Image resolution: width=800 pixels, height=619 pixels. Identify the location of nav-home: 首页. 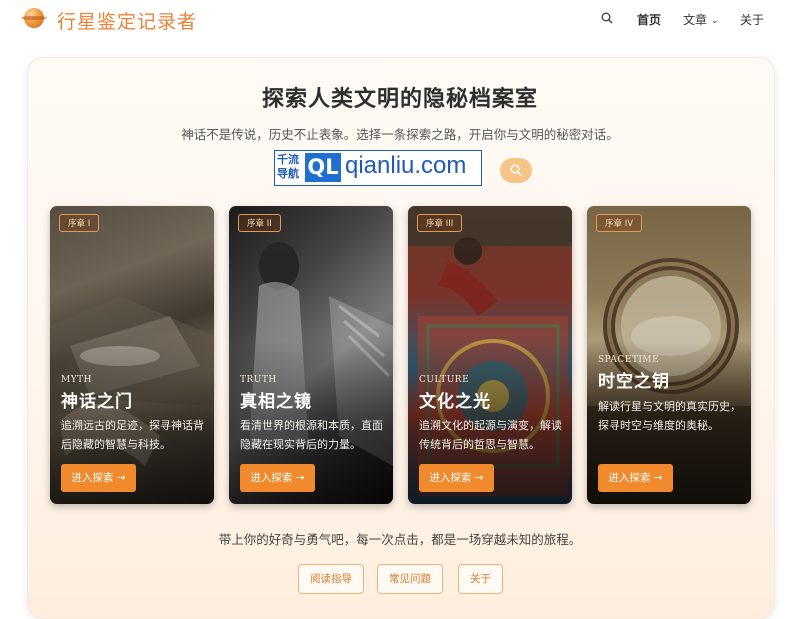
(649, 19).